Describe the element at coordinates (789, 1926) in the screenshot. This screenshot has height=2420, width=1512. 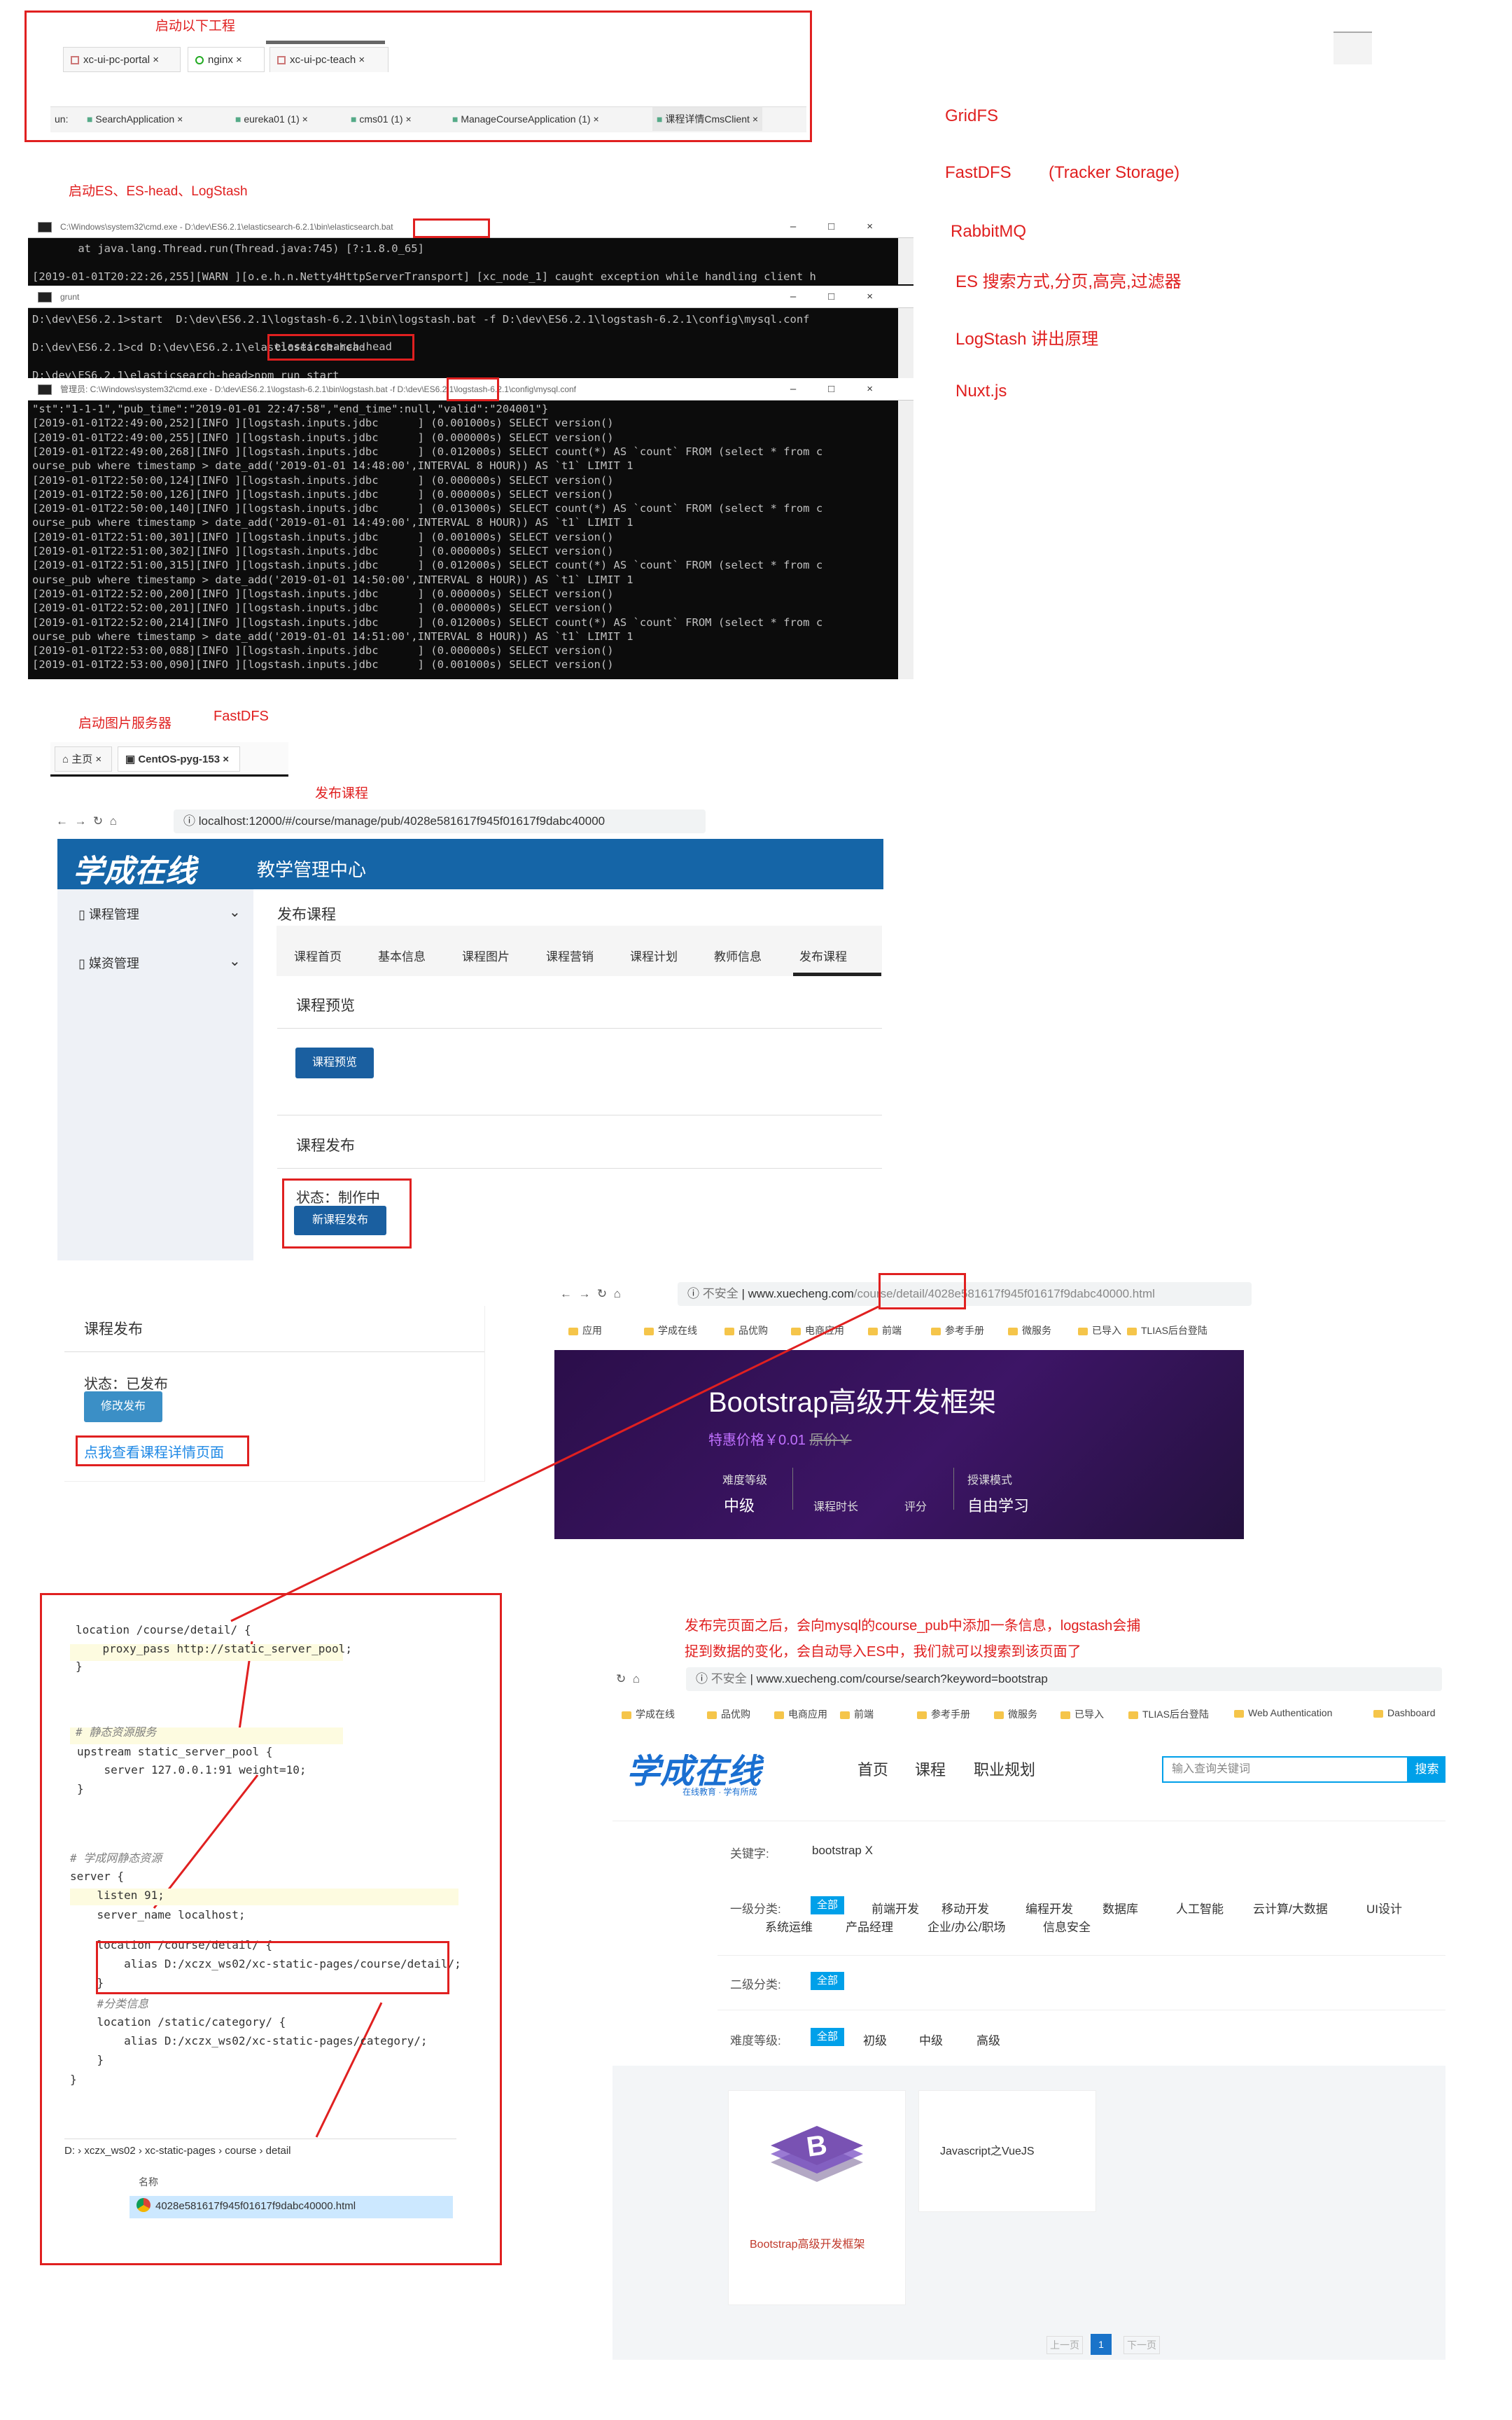
I see `cat1-item: 系统运维` at that location.